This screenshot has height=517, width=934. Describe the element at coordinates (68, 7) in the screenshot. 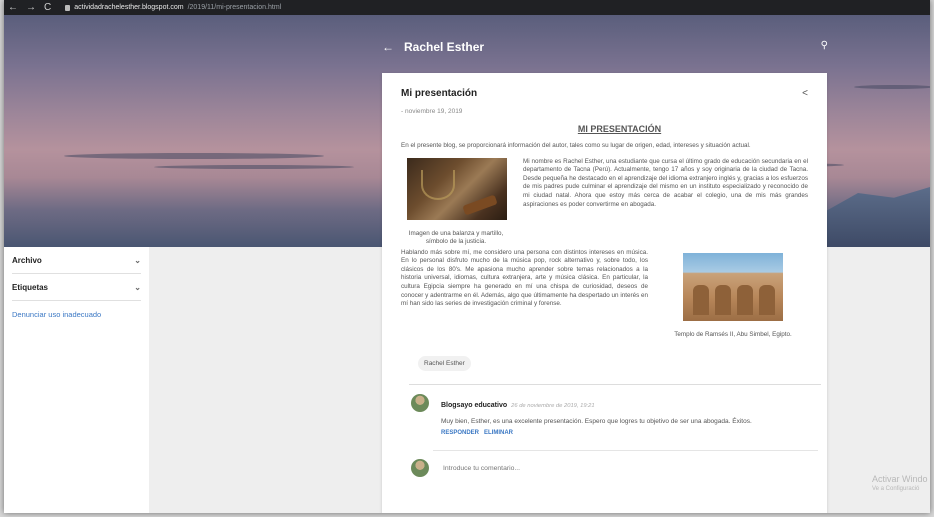

I see `lock-icon` at that location.